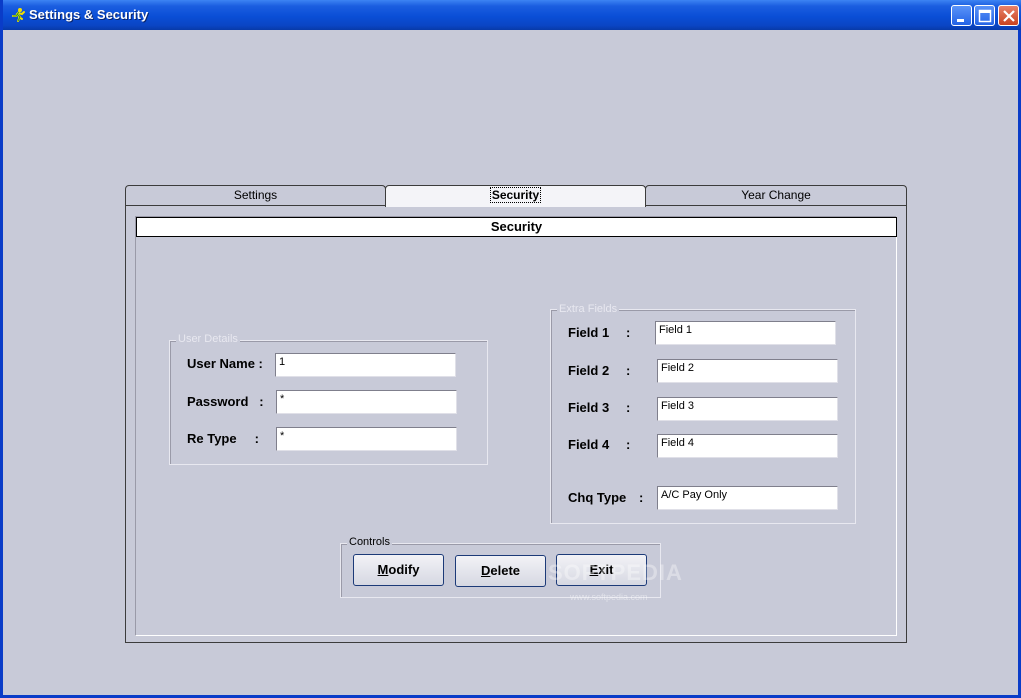  Describe the element at coordinates (747, 409) in the screenshot. I see `field-3-input: Field 3` at that location.